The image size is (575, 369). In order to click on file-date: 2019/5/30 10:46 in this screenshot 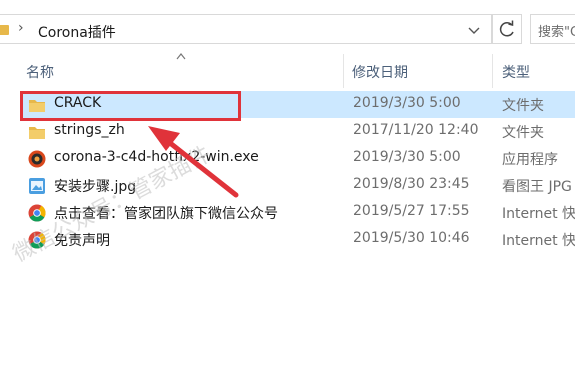, I will do `click(411, 238)`.